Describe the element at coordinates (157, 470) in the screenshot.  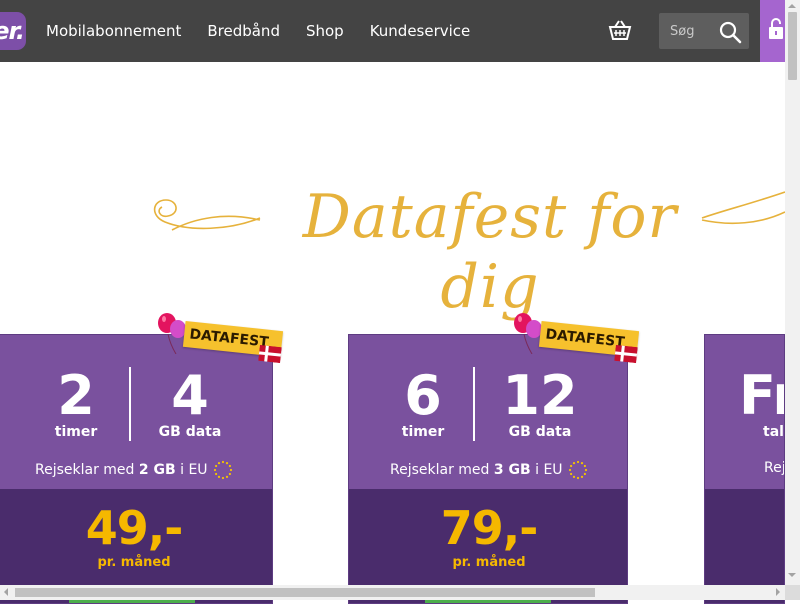
I see `travel-amount: 2 GB` at that location.